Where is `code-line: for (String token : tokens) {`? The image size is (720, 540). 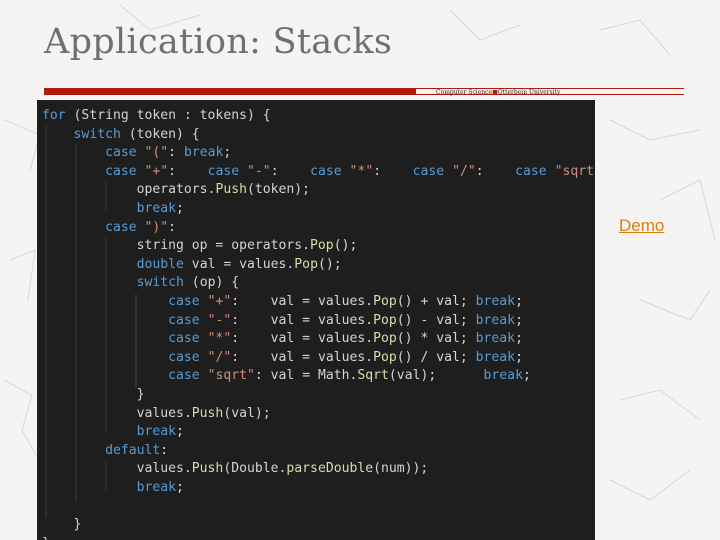 code-line: for (String token : tokens) { is located at coordinates (318, 116).